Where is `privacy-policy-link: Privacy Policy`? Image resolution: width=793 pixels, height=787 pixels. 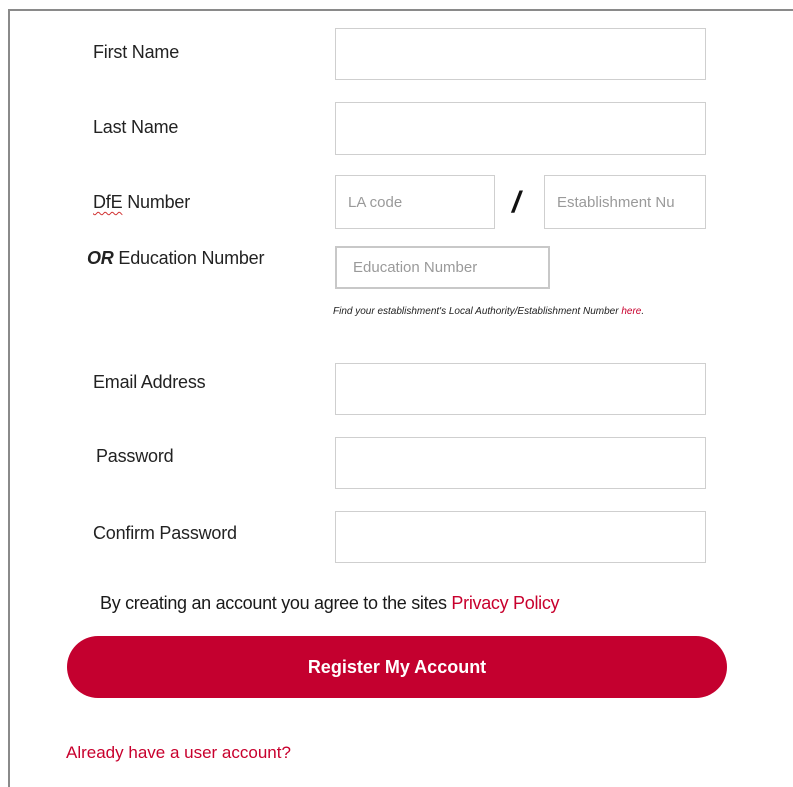 privacy-policy-link: Privacy Policy is located at coordinates (505, 603).